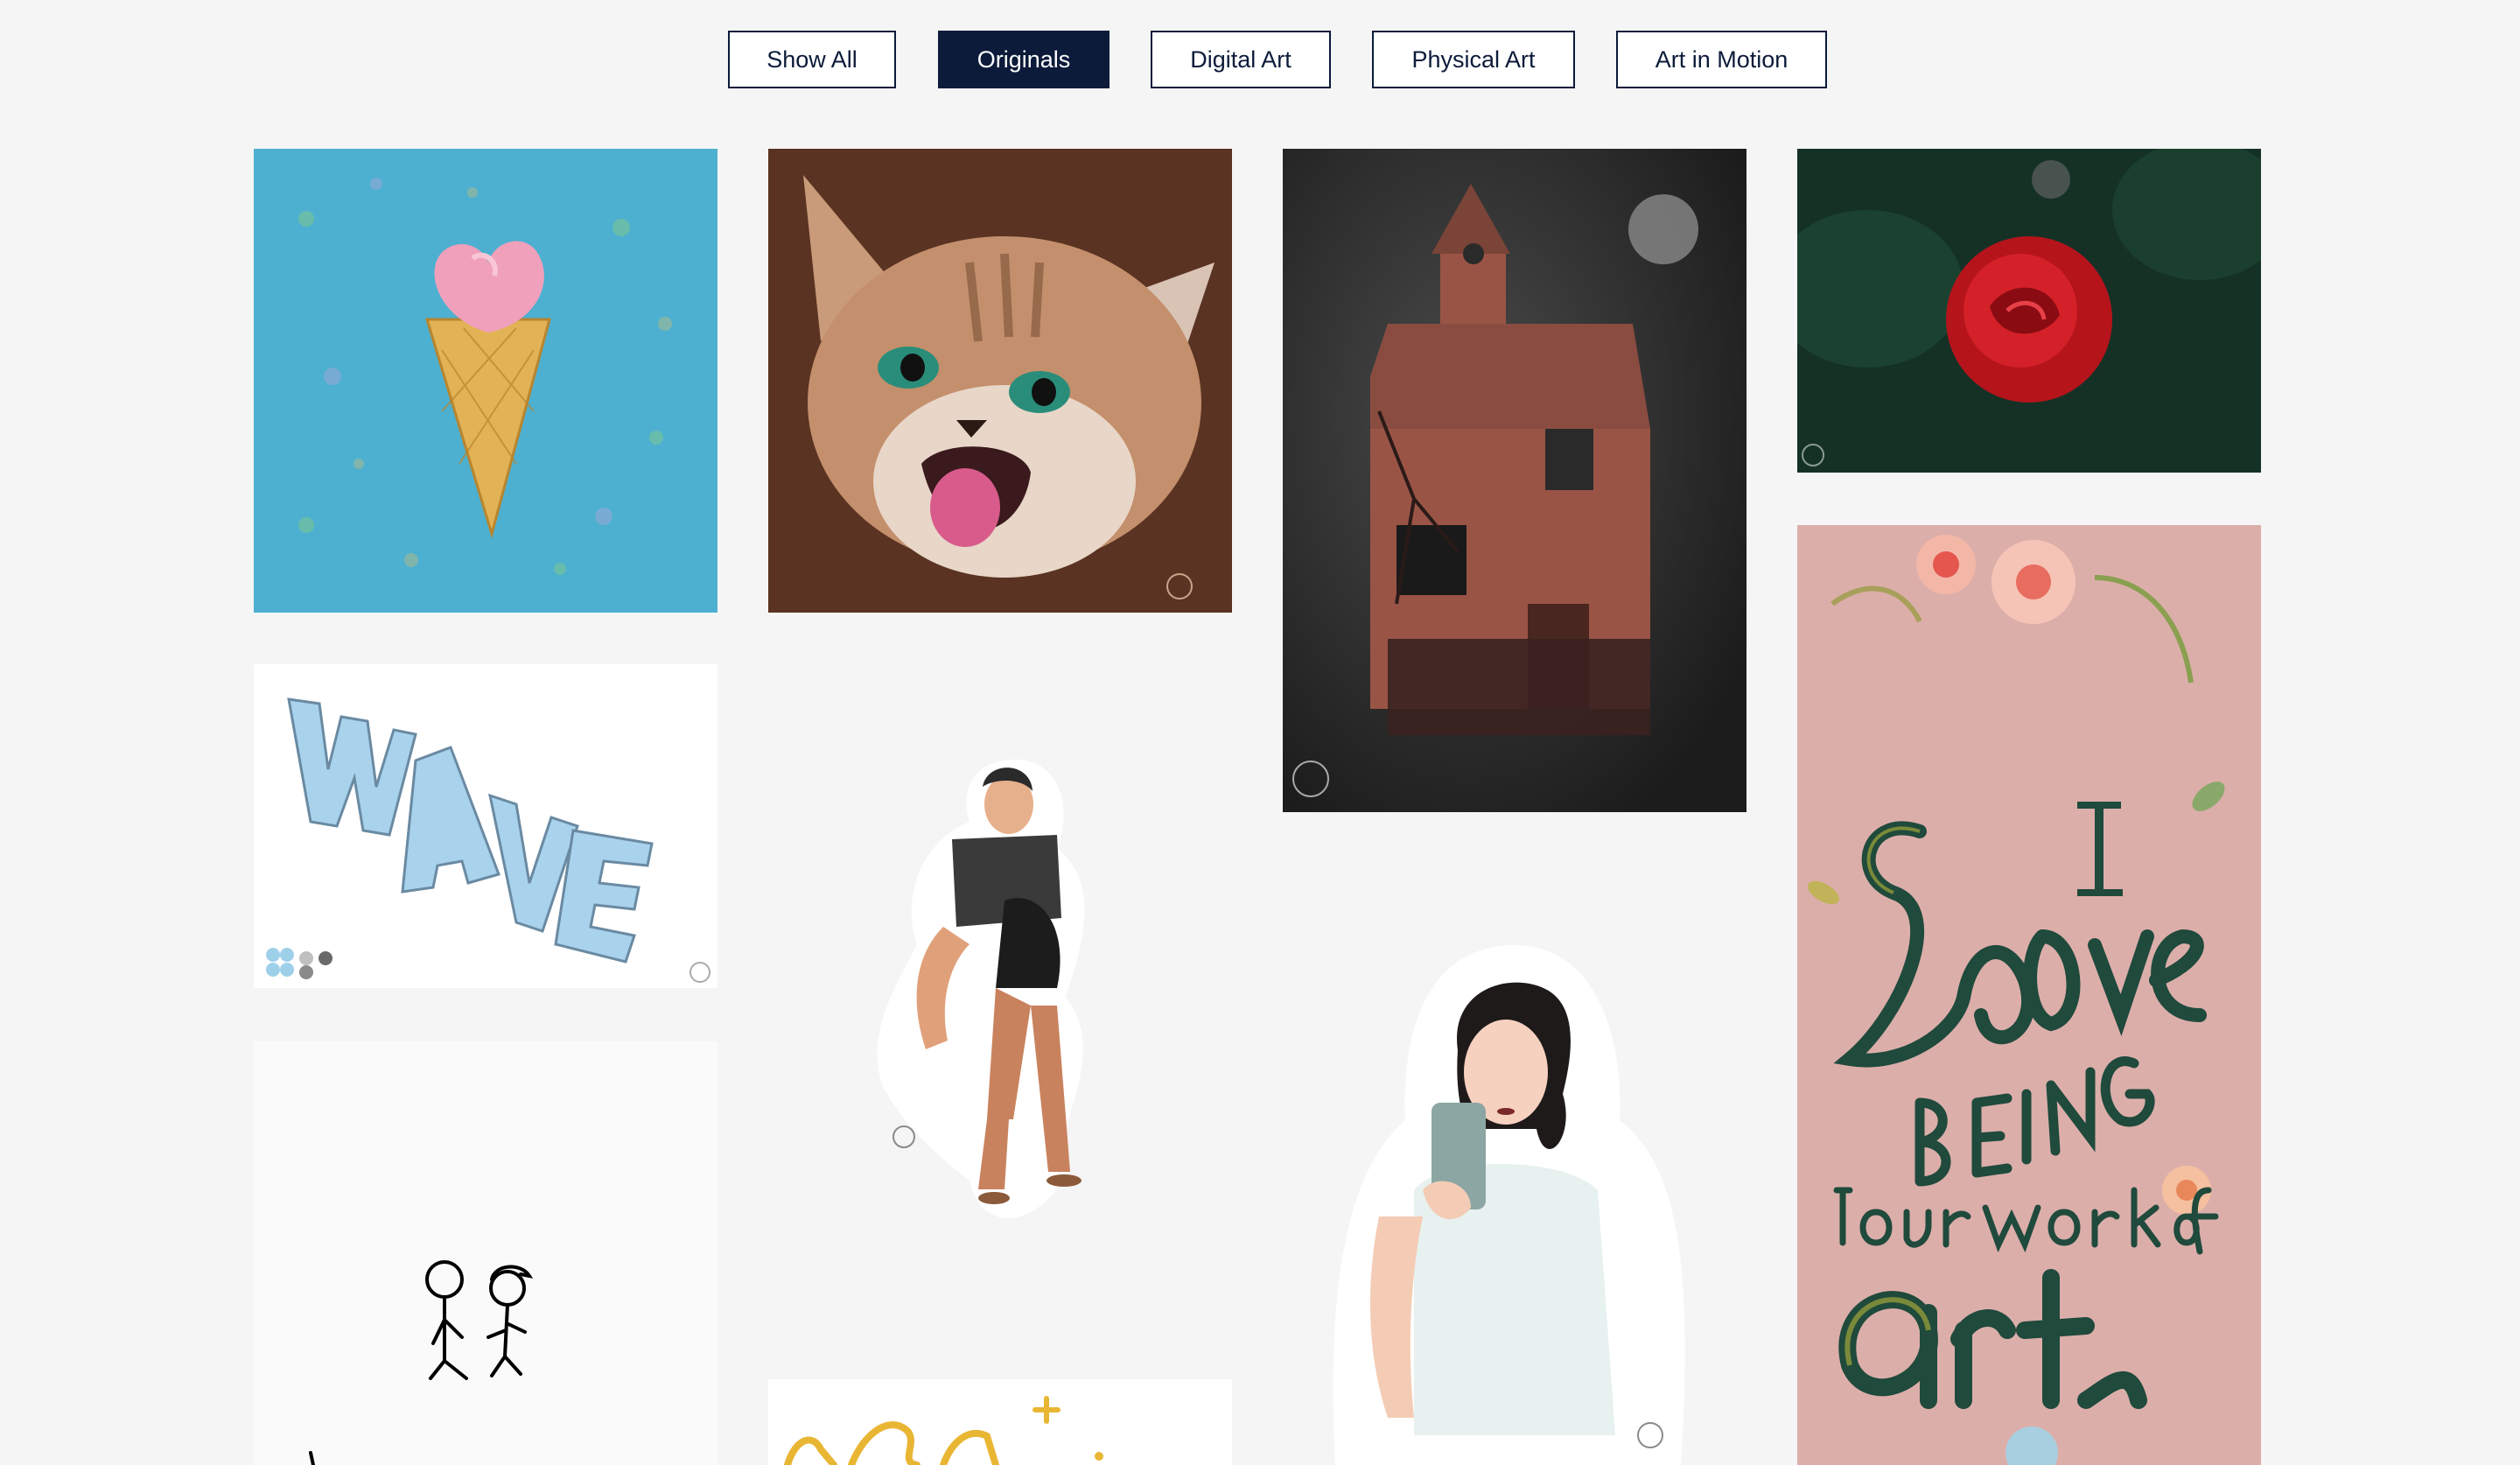 The image size is (2520, 1465). I want to click on rose-artwork, so click(2029, 311).